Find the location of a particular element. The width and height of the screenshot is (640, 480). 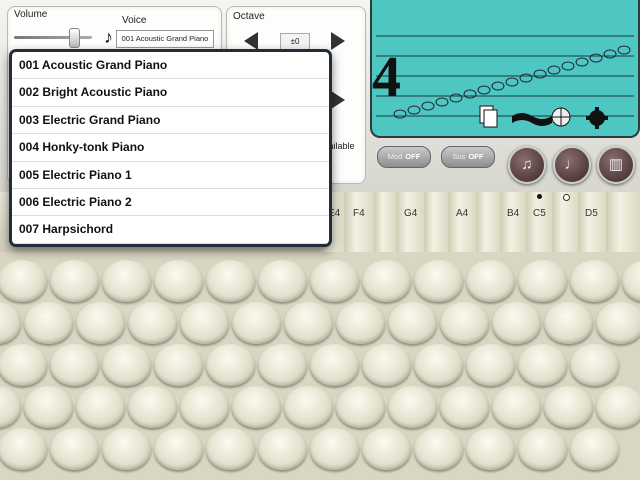

globe-icon is located at coordinates (561, 117).